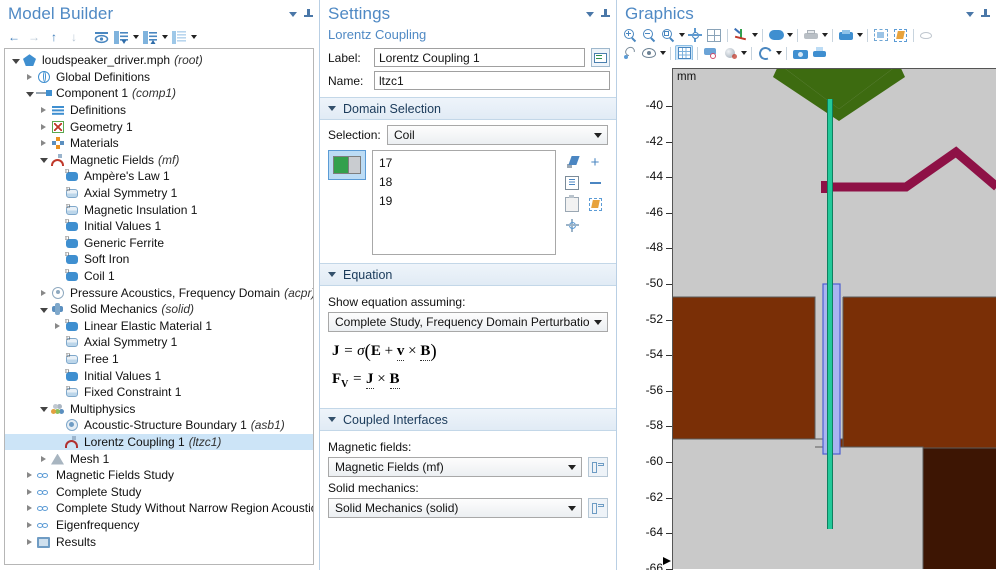 The width and height of the screenshot is (997, 570). What do you see at coordinates (779, 53) in the screenshot?
I see `refresh-dropdown-icon` at bounding box center [779, 53].